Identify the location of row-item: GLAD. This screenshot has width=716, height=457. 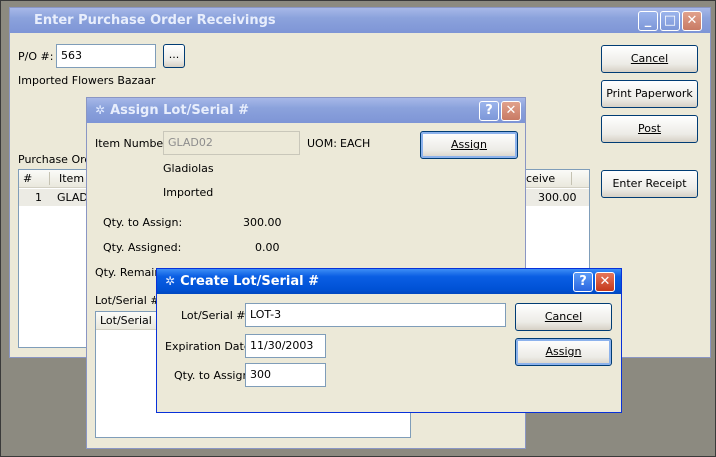
(72, 197).